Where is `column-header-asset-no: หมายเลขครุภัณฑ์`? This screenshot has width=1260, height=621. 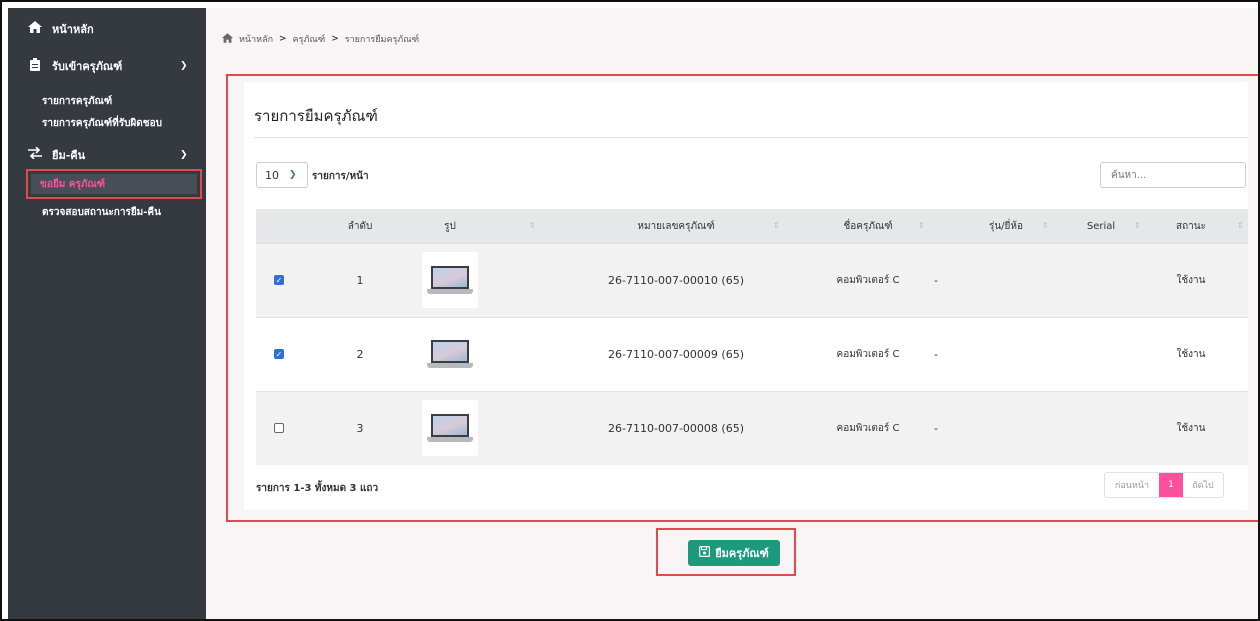
column-header-asset-no: หมายเลขครุภัณฑ์ is located at coordinates (676, 226).